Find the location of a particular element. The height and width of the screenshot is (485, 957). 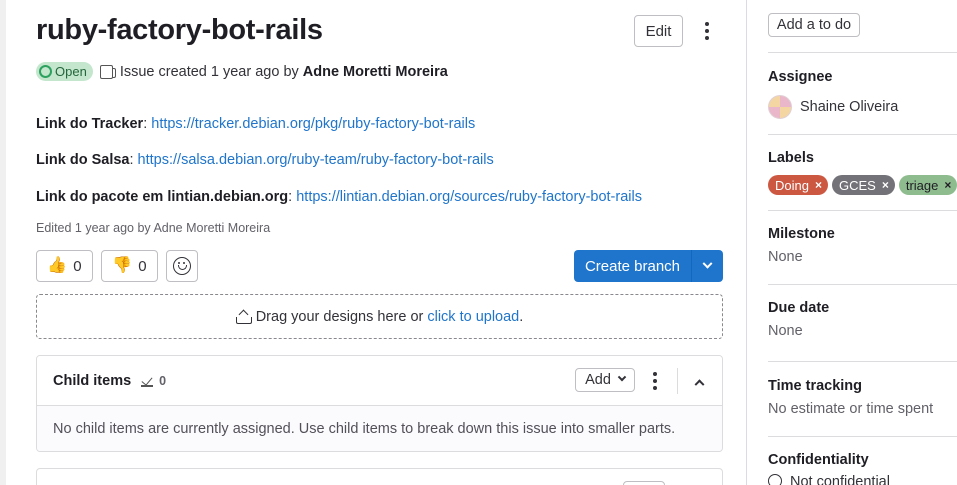

thumbs-up-button: 👍 0 is located at coordinates (64, 266).